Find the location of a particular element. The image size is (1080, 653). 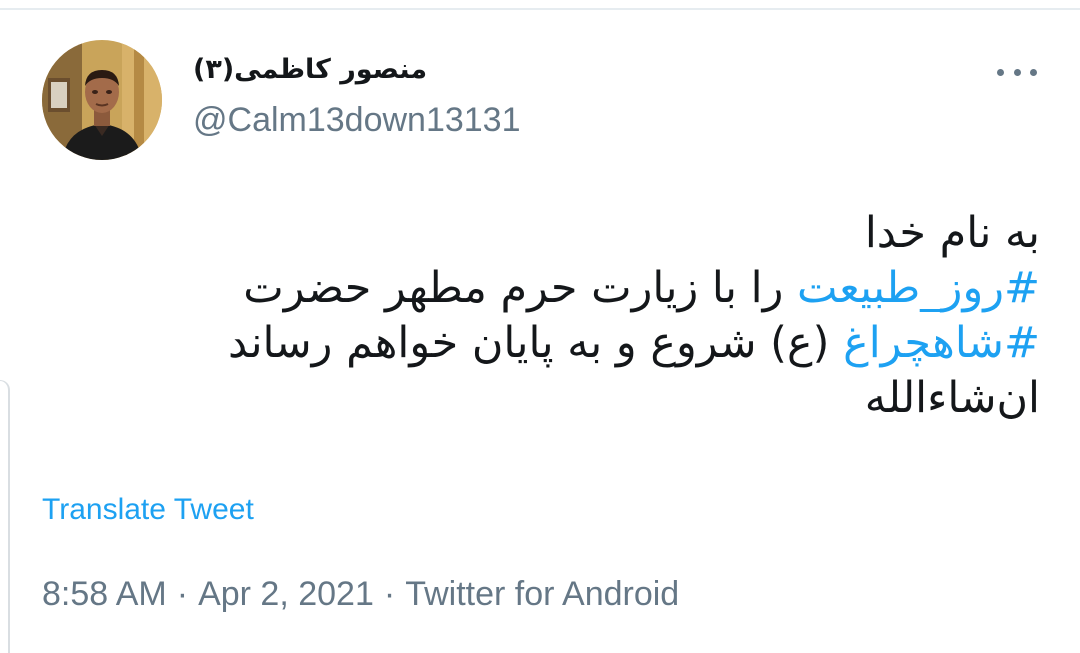

tweet-source-link: Twitter for Android is located at coordinates (542, 594).